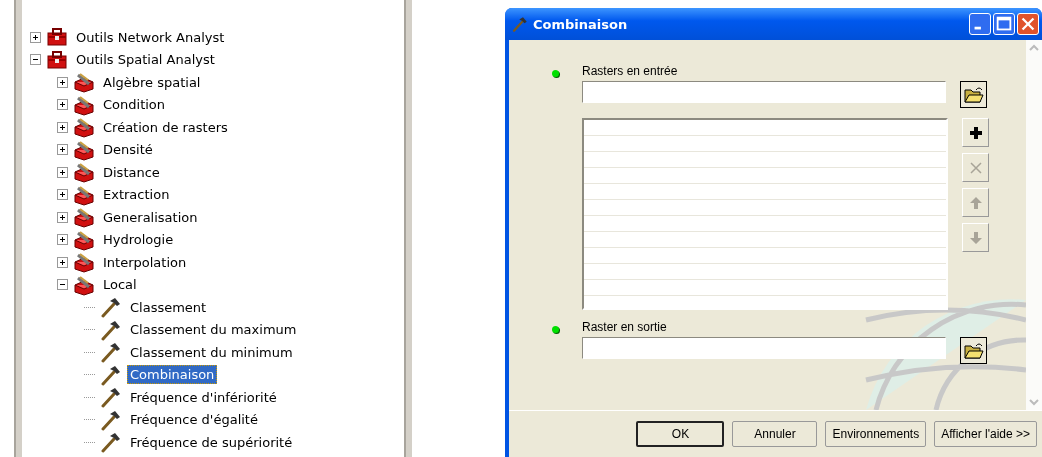 The height and width of the screenshot is (457, 1042). I want to click on dialog-button: Annuler, so click(775, 434).